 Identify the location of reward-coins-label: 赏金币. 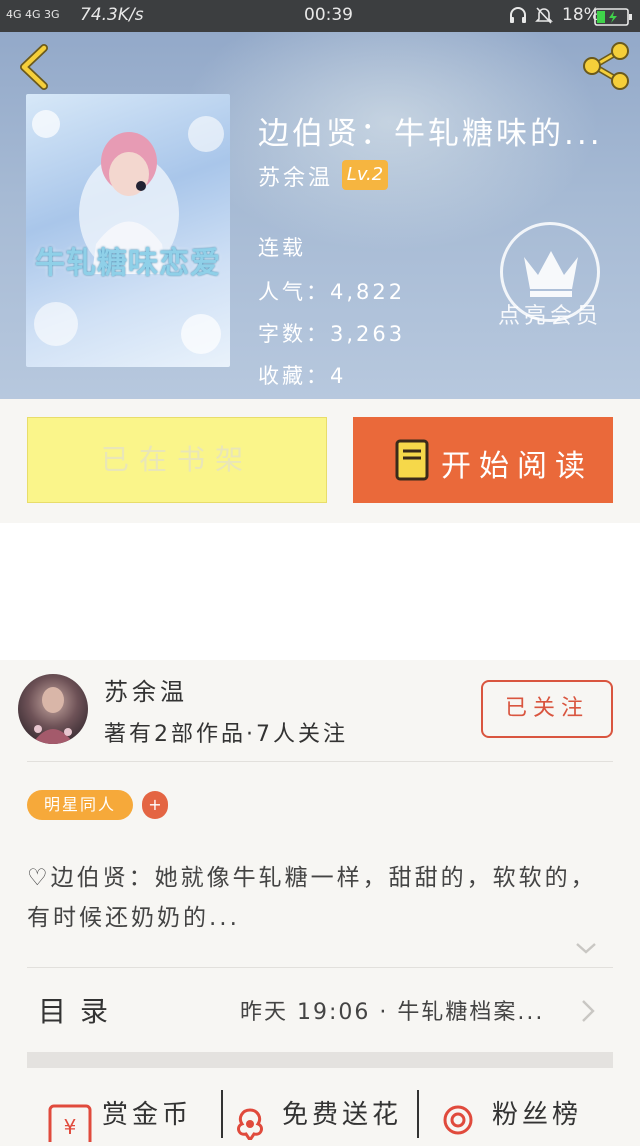
(147, 1115).